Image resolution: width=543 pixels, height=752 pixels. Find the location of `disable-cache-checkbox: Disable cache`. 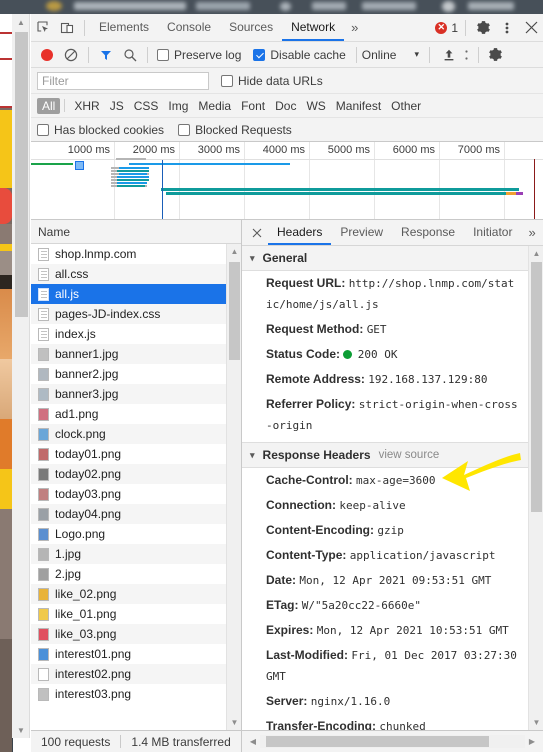

disable-cache-checkbox: Disable cache is located at coordinates (299, 55).